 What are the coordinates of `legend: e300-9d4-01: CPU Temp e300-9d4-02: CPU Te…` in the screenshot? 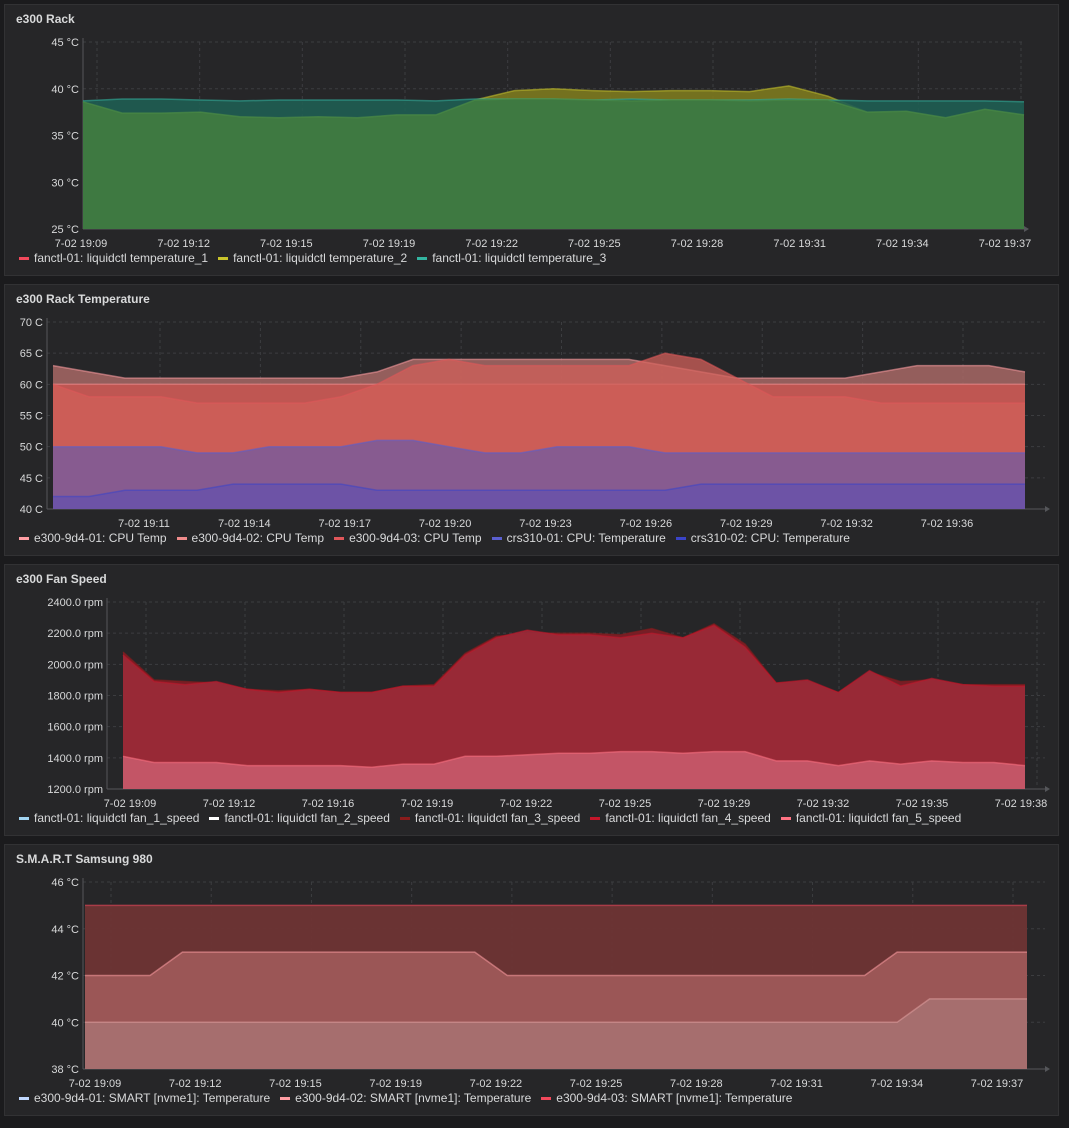 It's located at (439, 538).